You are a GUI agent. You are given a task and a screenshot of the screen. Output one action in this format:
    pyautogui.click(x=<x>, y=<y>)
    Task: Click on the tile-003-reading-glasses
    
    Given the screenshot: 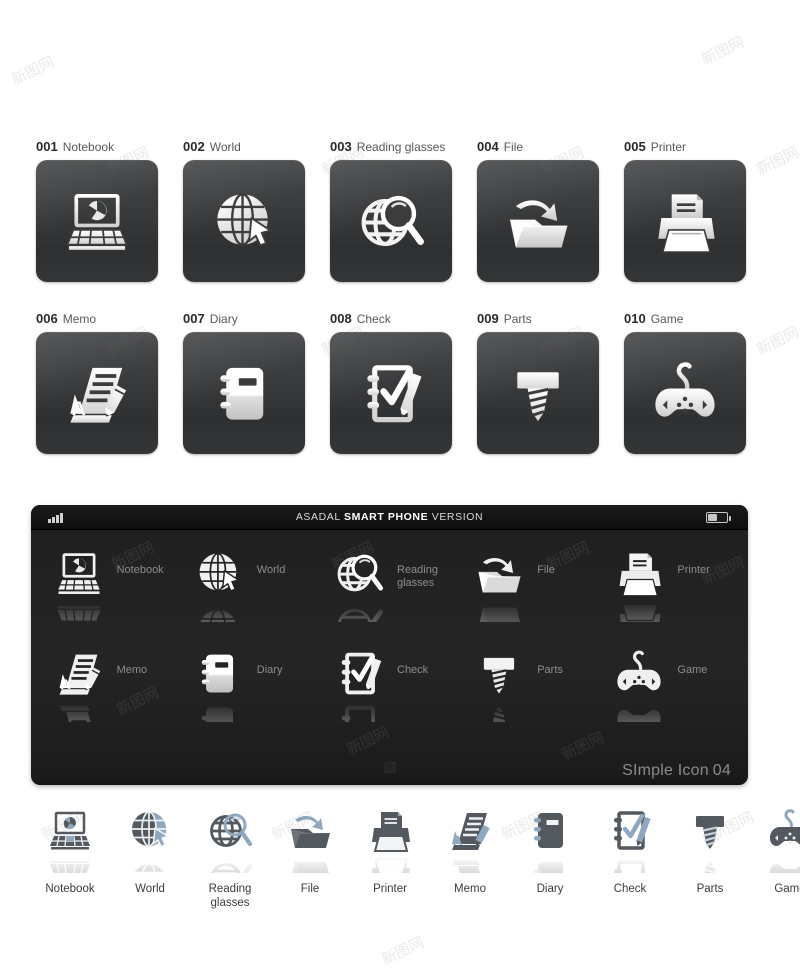 What is the action you would take?
    pyautogui.click(x=391, y=221)
    